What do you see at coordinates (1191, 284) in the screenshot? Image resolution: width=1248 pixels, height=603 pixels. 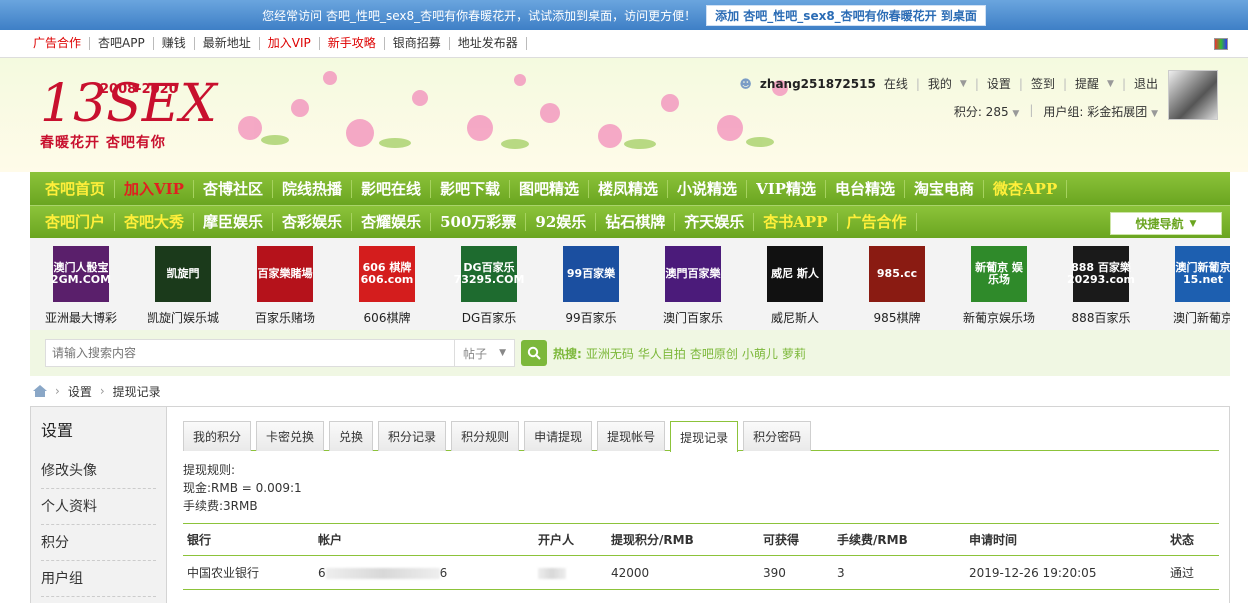 I see `ad-tile: 澳门新葡京 15.net 澳门新葡京` at bounding box center [1191, 284].